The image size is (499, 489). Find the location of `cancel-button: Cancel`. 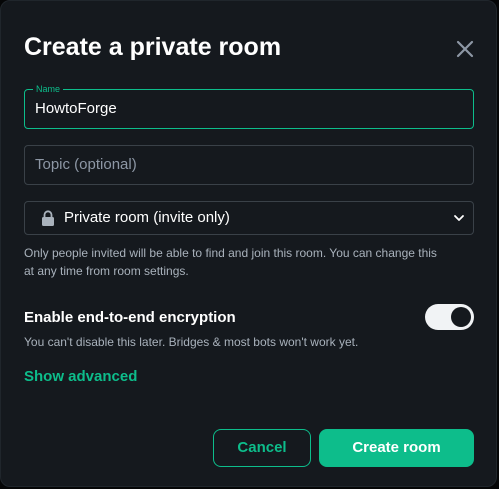

cancel-button: Cancel is located at coordinates (262, 448).